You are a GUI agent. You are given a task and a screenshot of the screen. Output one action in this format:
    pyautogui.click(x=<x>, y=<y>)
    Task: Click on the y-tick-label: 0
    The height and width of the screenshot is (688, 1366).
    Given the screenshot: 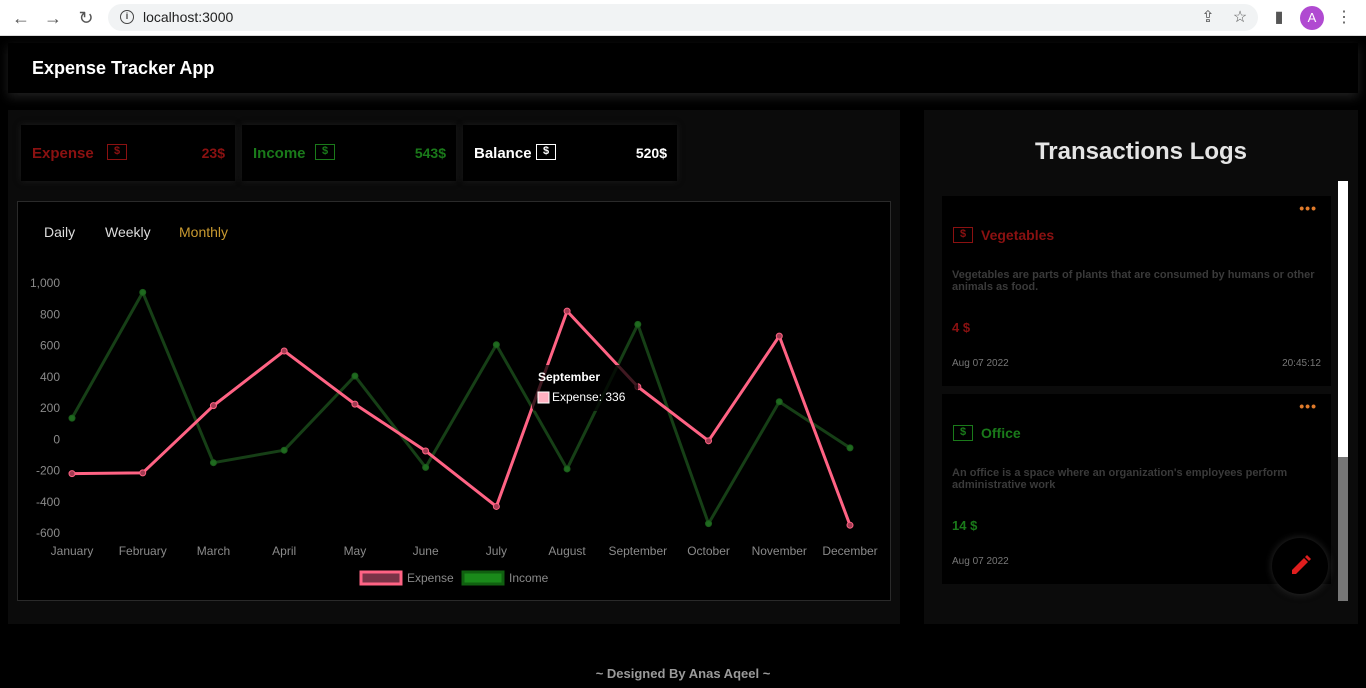 What is the action you would take?
    pyautogui.click(x=56, y=439)
    